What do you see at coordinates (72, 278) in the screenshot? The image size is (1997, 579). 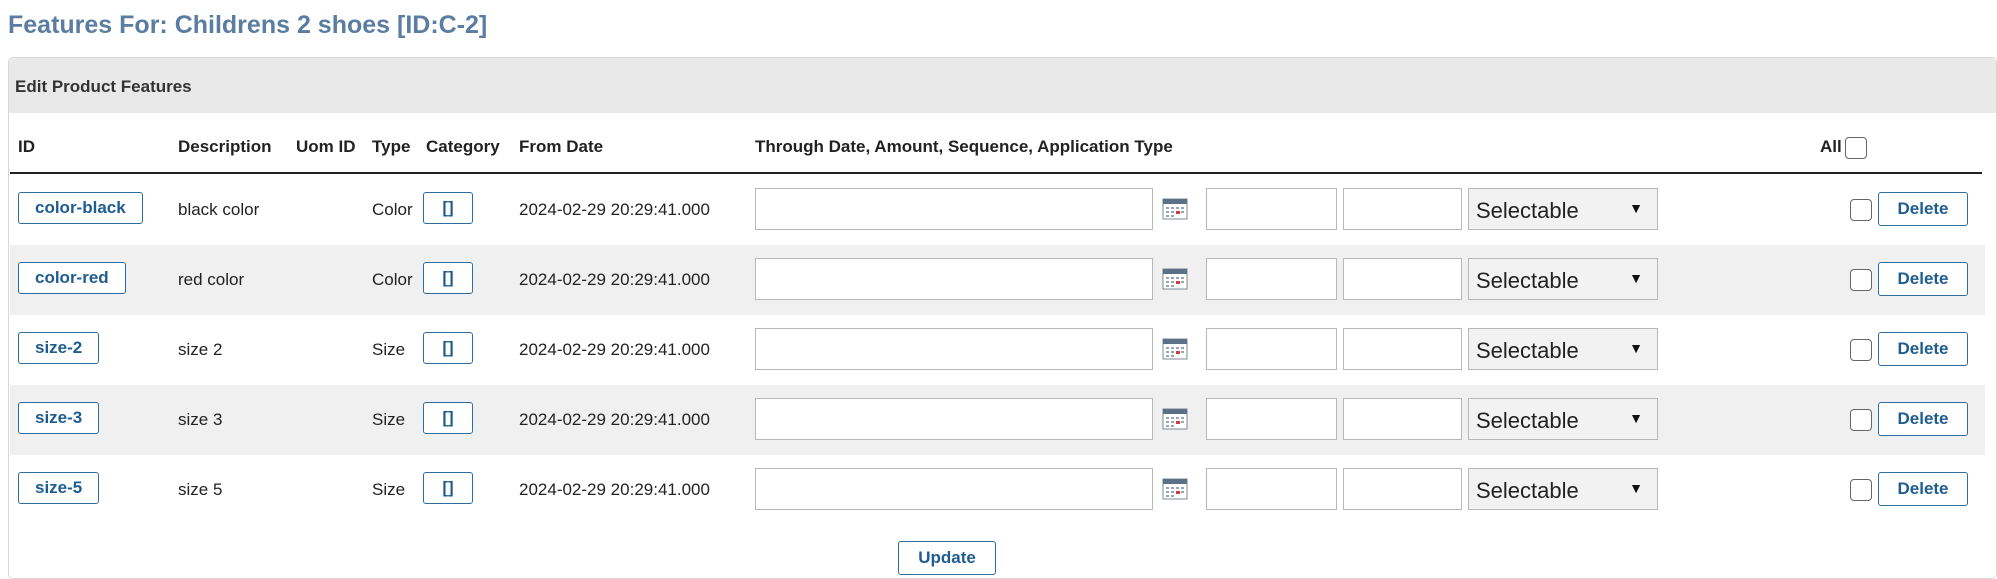 I see `feature-id-button: color-red` at bounding box center [72, 278].